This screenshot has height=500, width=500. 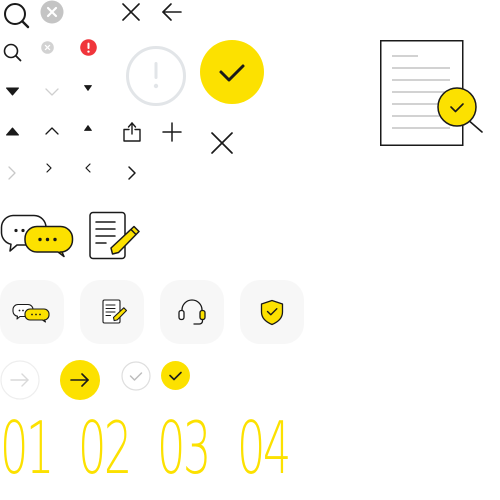 What do you see at coordinates (432, 93) in the screenshot?
I see `document-search-illustration` at bounding box center [432, 93].